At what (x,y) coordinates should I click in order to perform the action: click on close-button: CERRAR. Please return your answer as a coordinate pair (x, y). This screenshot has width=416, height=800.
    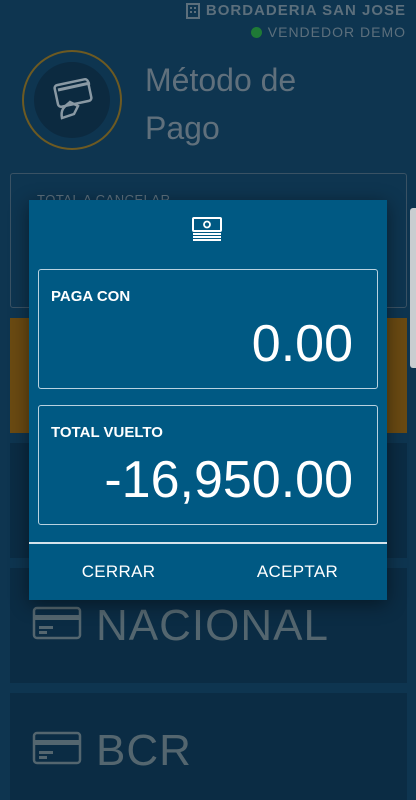
    Looking at the image, I should click on (118, 572).